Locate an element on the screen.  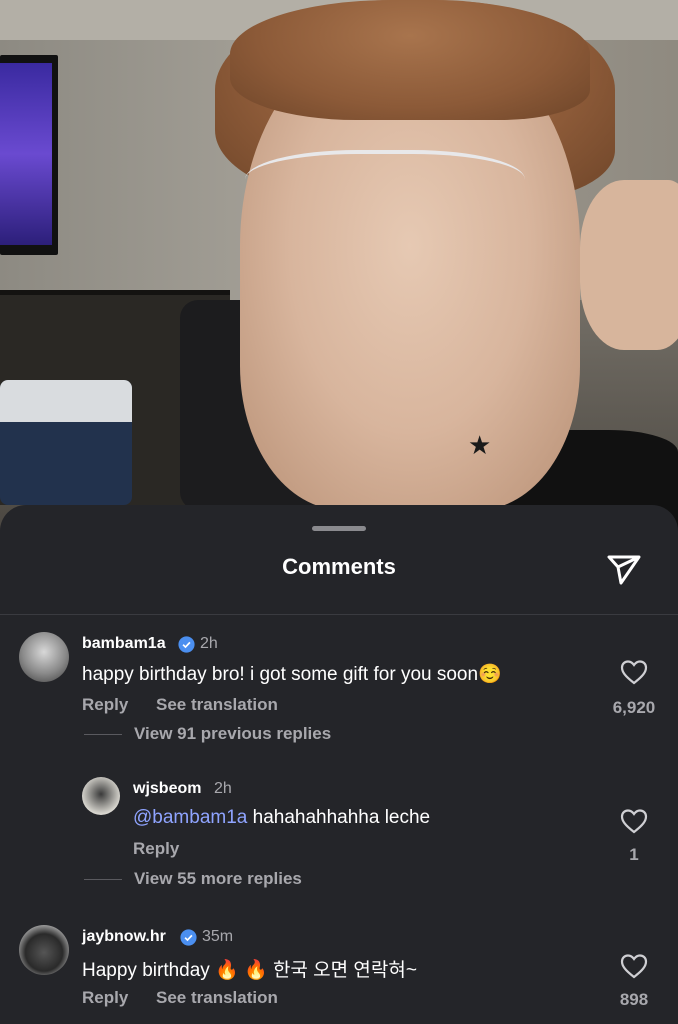
share-icon is located at coordinates (624, 568).